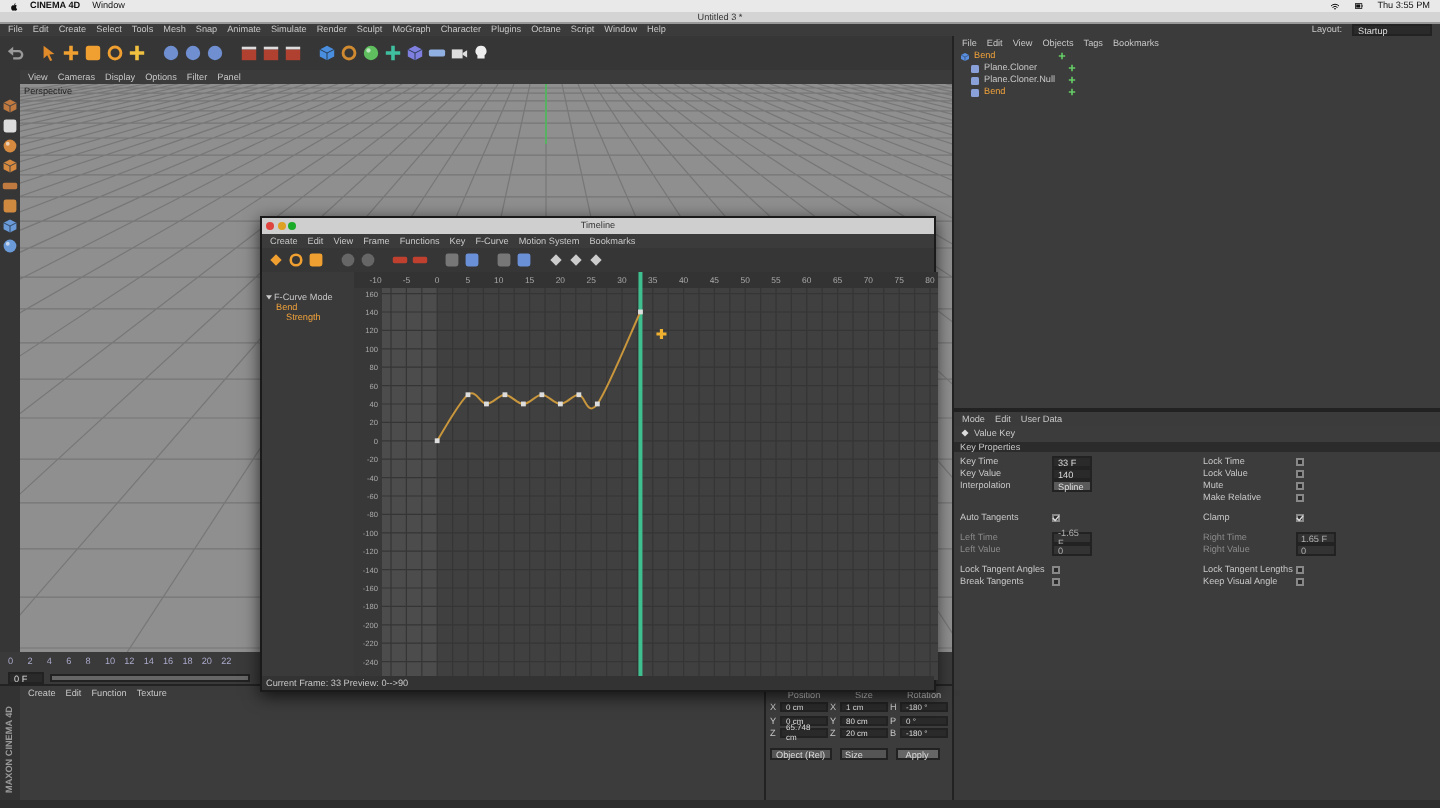 The image size is (1440, 808). I want to click on frame-ruler, so click(646, 280).